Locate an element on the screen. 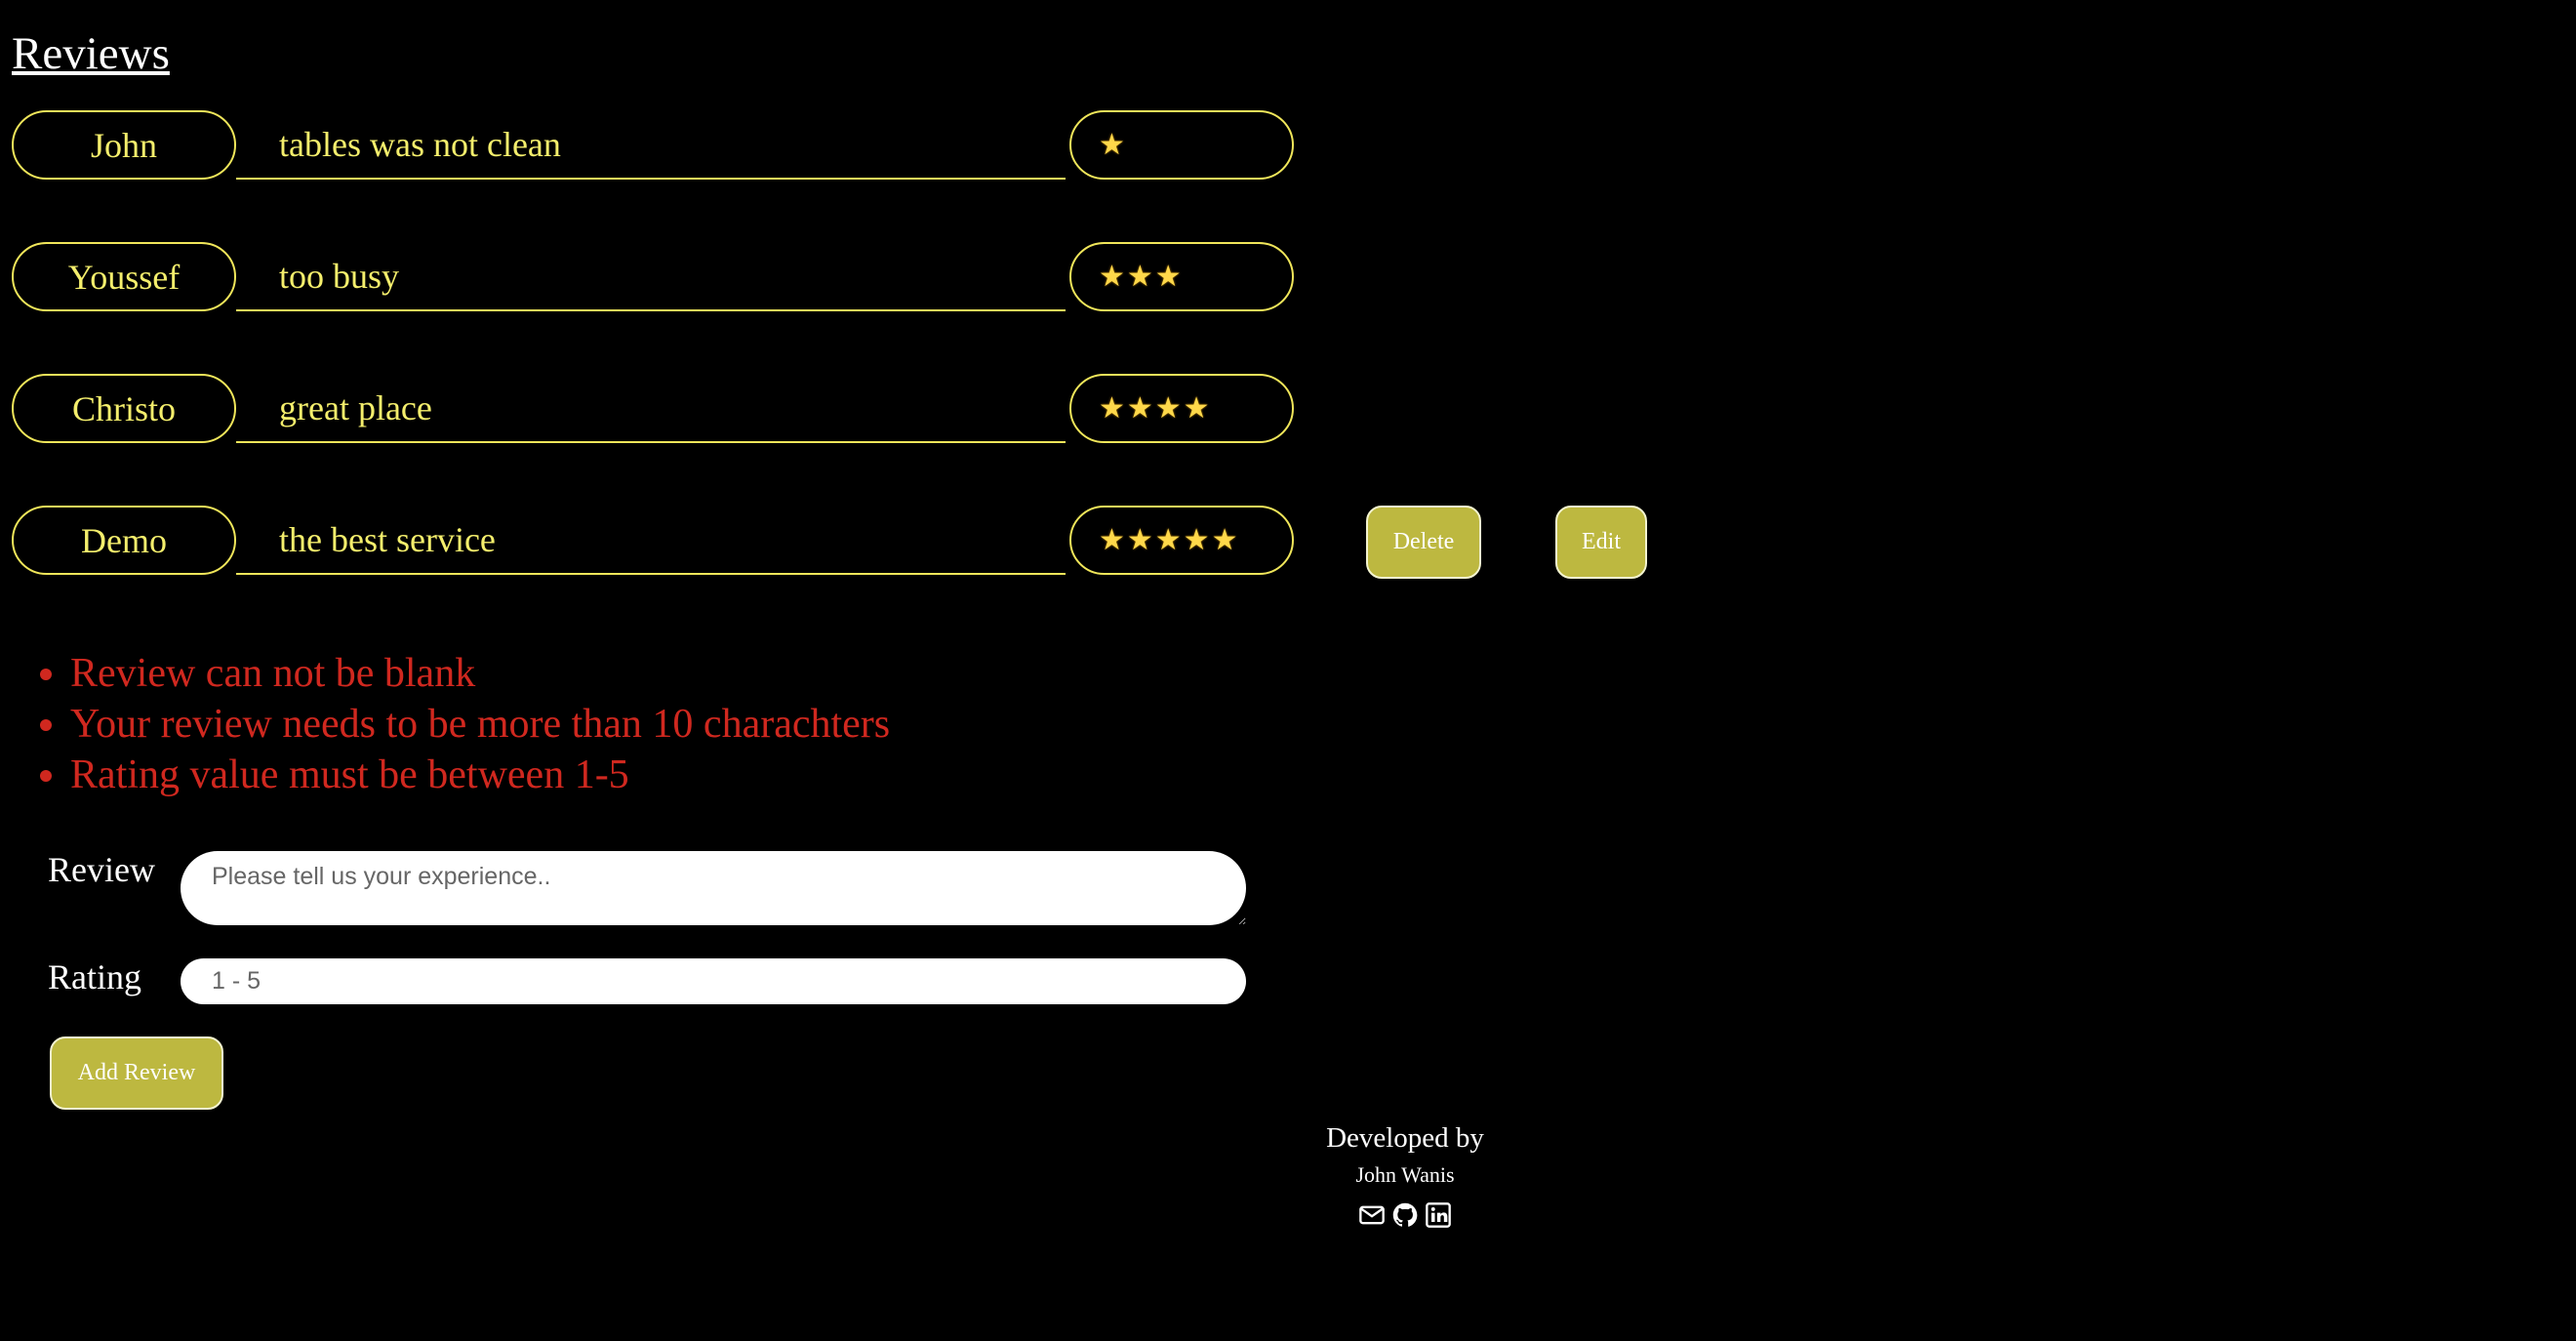  footer: Developed by John Wanis is located at coordinates (1405, 1175).